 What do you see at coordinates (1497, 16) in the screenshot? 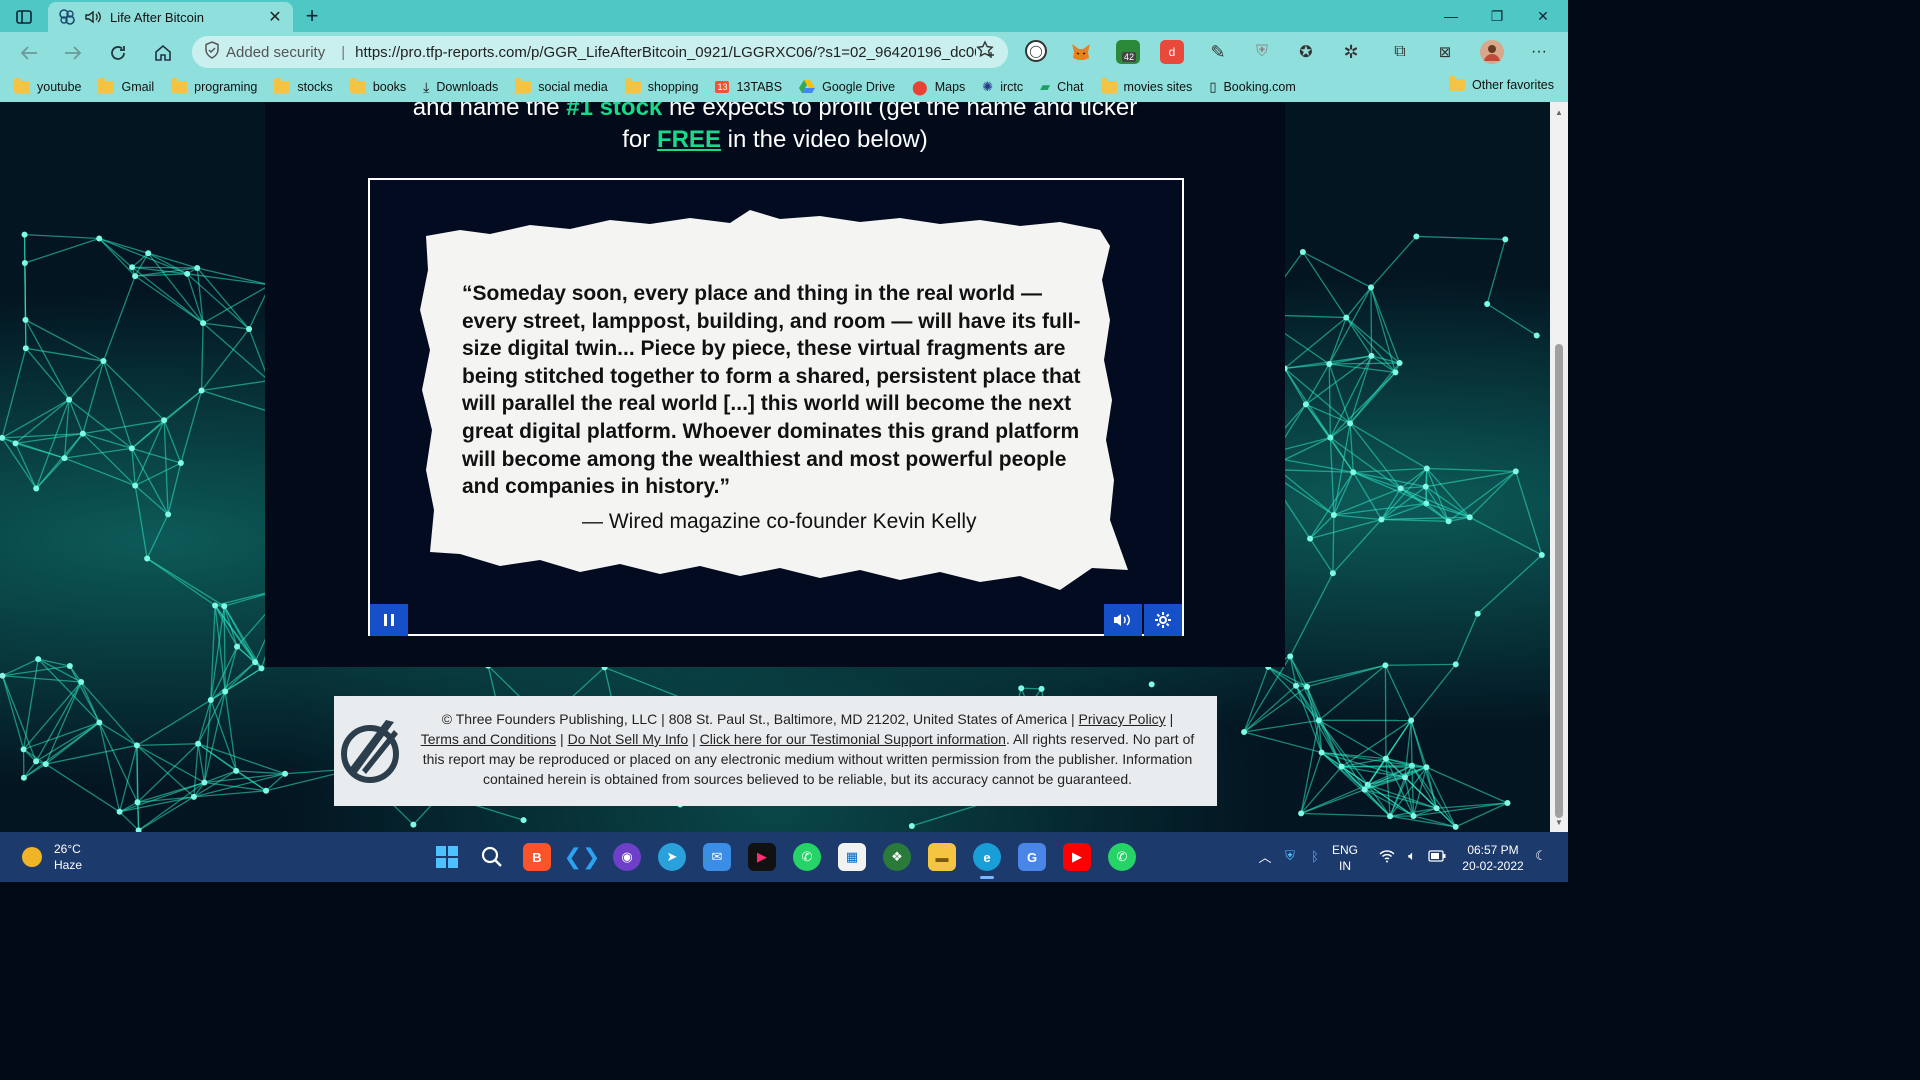
I see `restore-button: ❐` at bounding box center [1497, 16].